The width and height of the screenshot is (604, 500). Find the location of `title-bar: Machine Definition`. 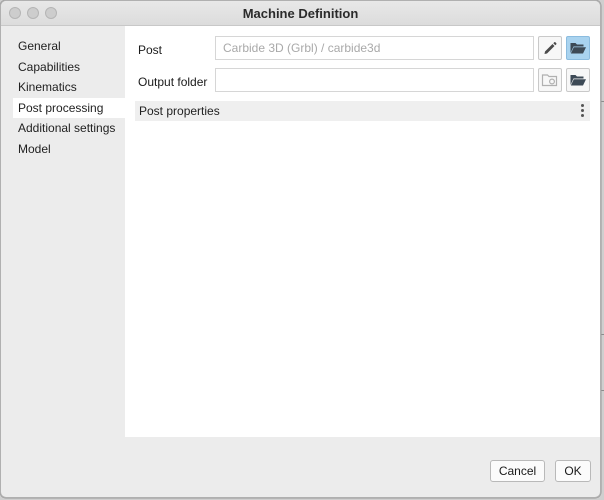

title-bar: Machine Definition is located at coordinates (300, 13).